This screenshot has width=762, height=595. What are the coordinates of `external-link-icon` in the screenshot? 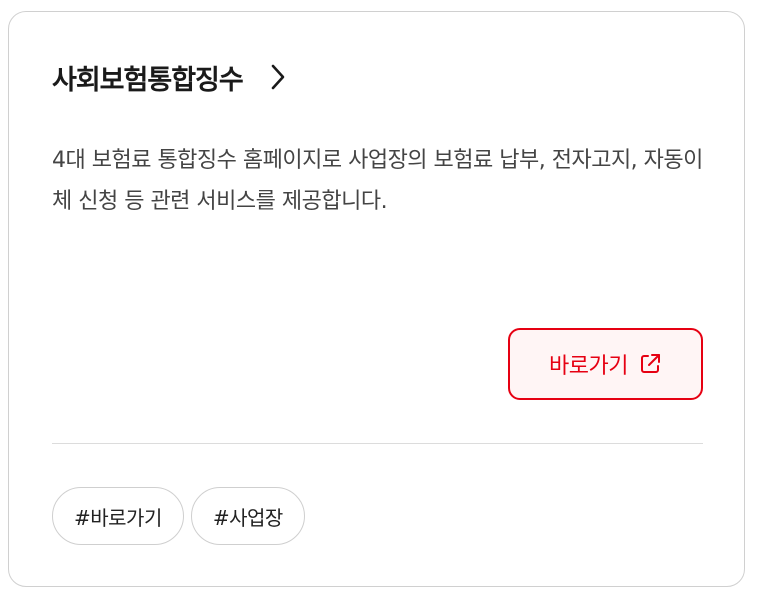 It's located at (650, 364).